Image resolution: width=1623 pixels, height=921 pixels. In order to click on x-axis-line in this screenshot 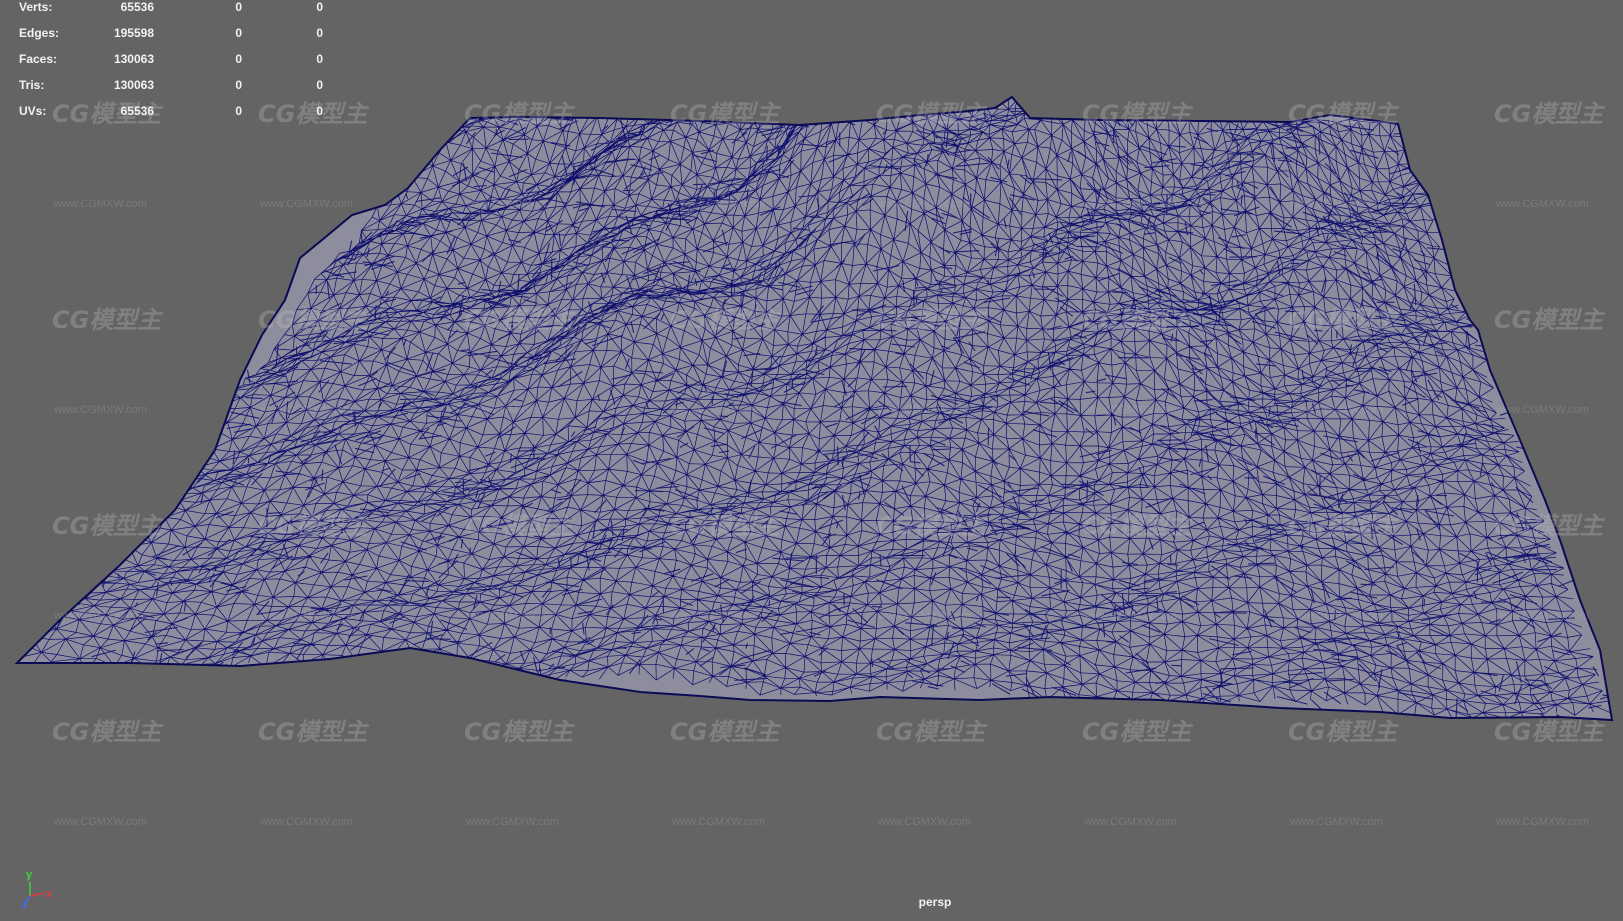, I will do `click(37, 894)`.